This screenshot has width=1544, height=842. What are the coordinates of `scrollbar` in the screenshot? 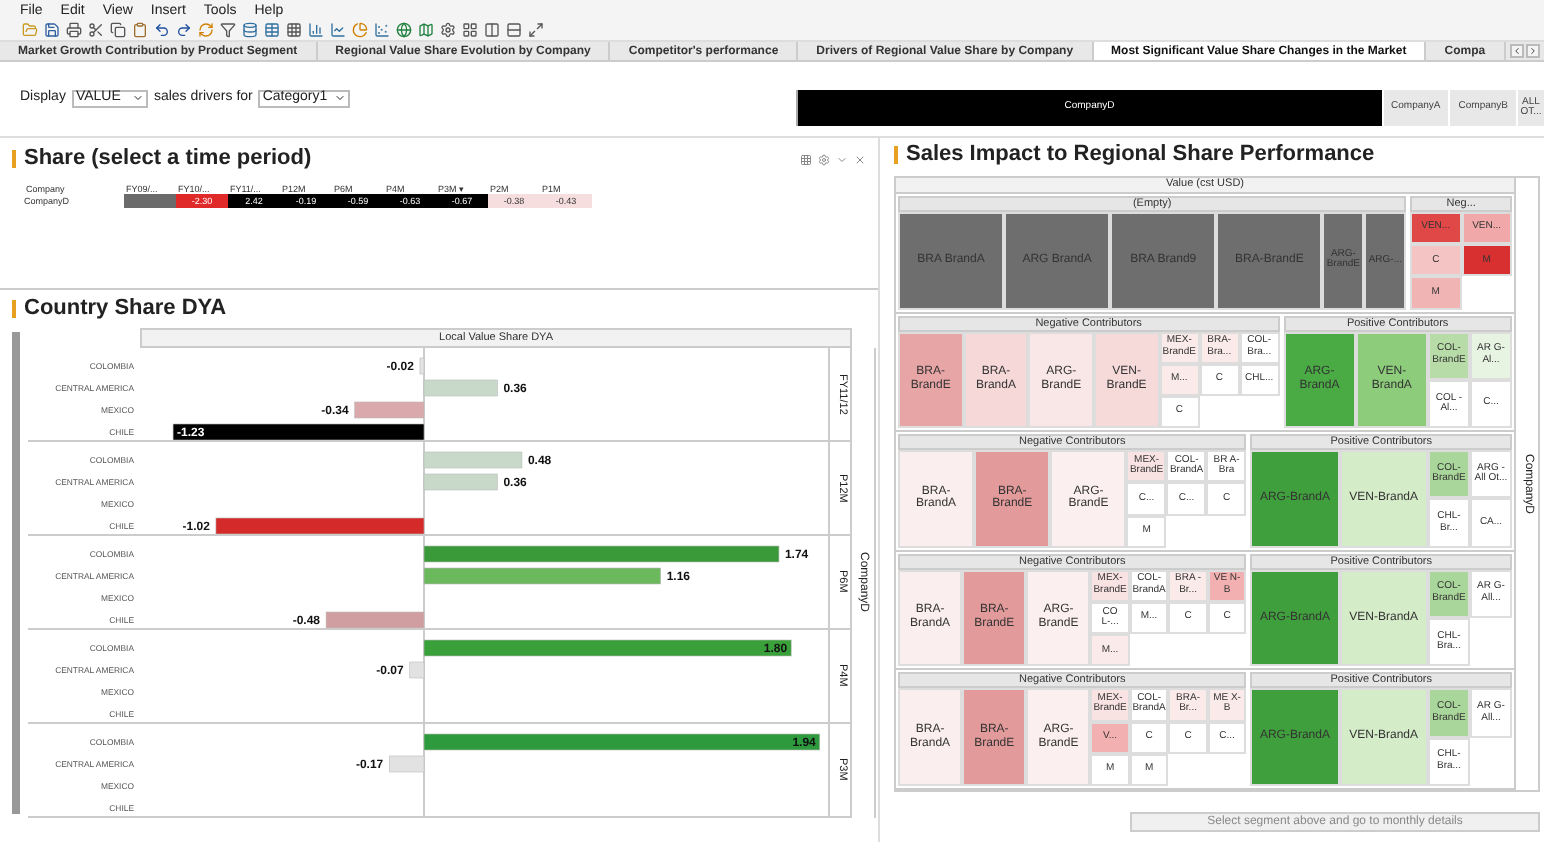 It's located at (16, 573).